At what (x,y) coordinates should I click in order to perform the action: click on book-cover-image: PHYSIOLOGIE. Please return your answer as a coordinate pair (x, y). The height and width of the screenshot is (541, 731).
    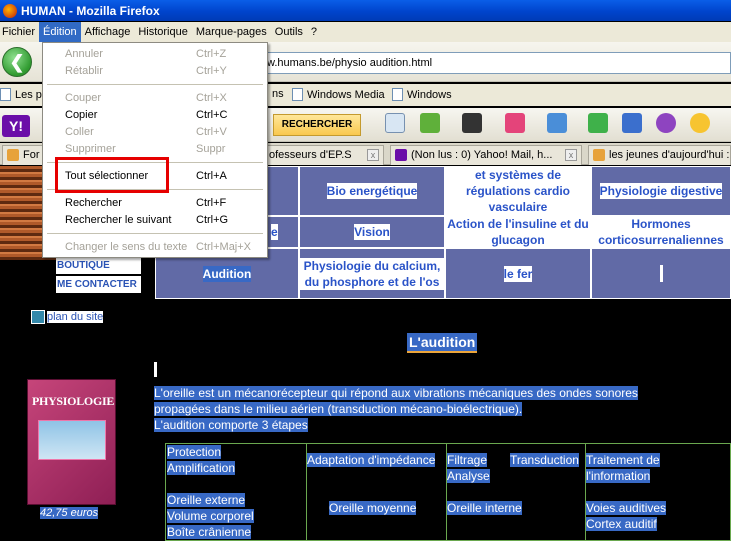
    Looking at the image, I should click on (71, 442).